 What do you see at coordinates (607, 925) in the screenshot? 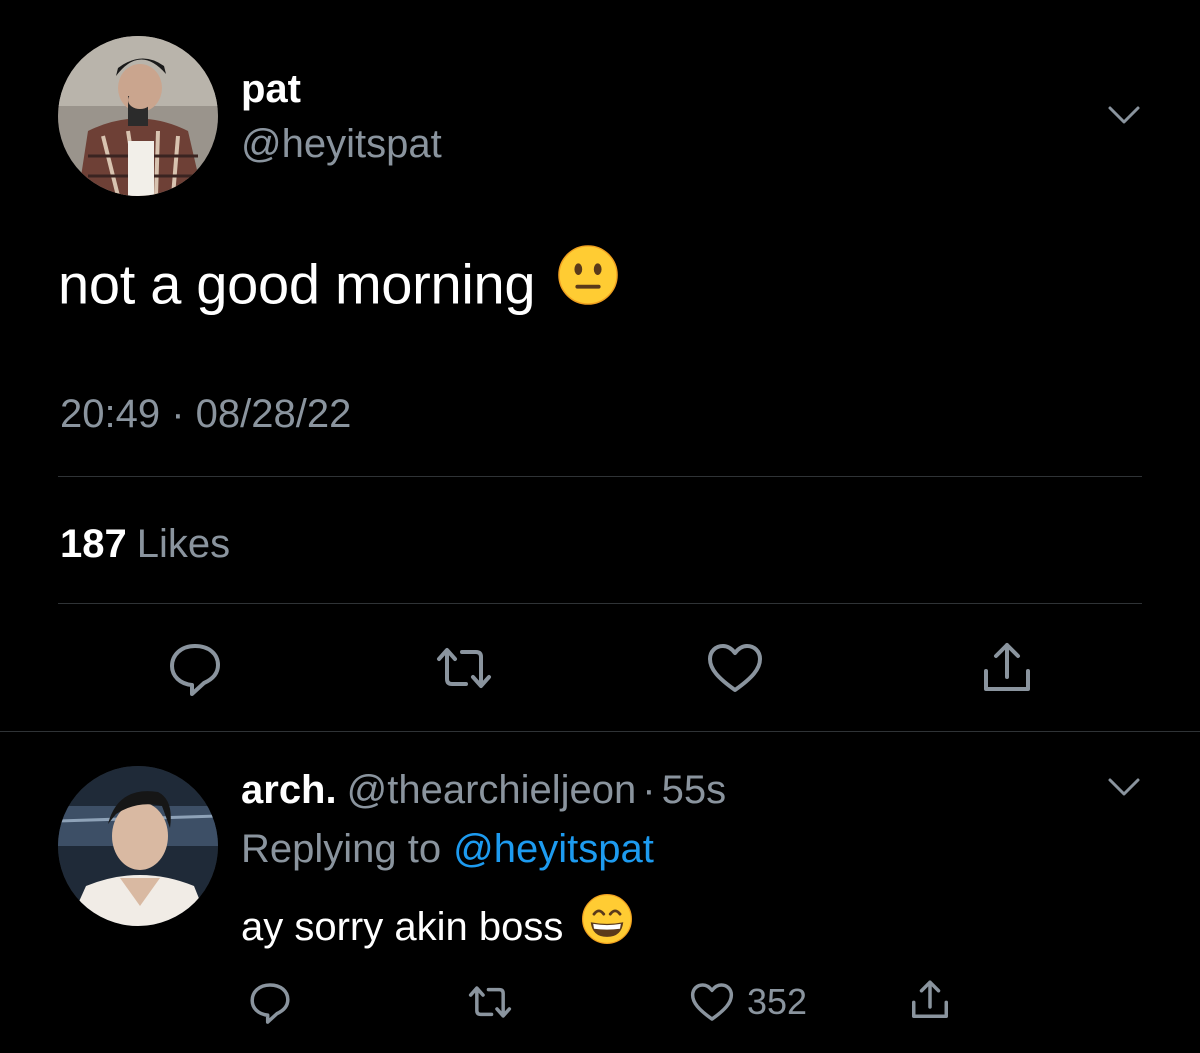
I see `grinning-face-emoji` at bounding box center [607, 925].